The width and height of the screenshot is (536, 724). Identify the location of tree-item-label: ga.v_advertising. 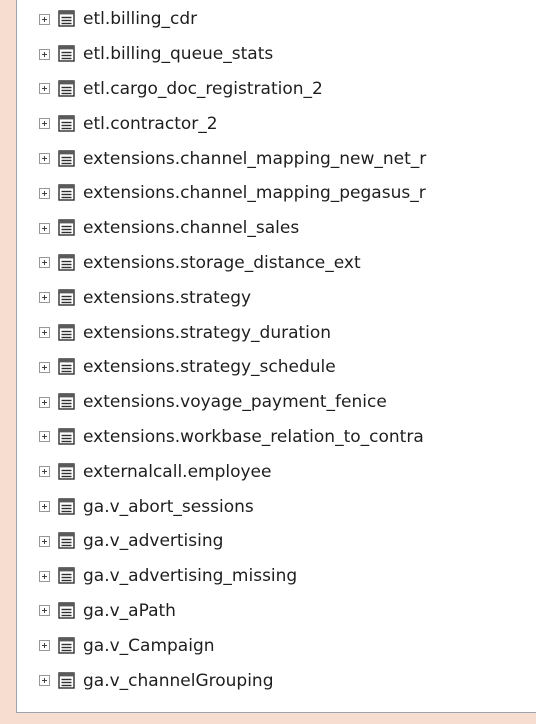
(153, 541).